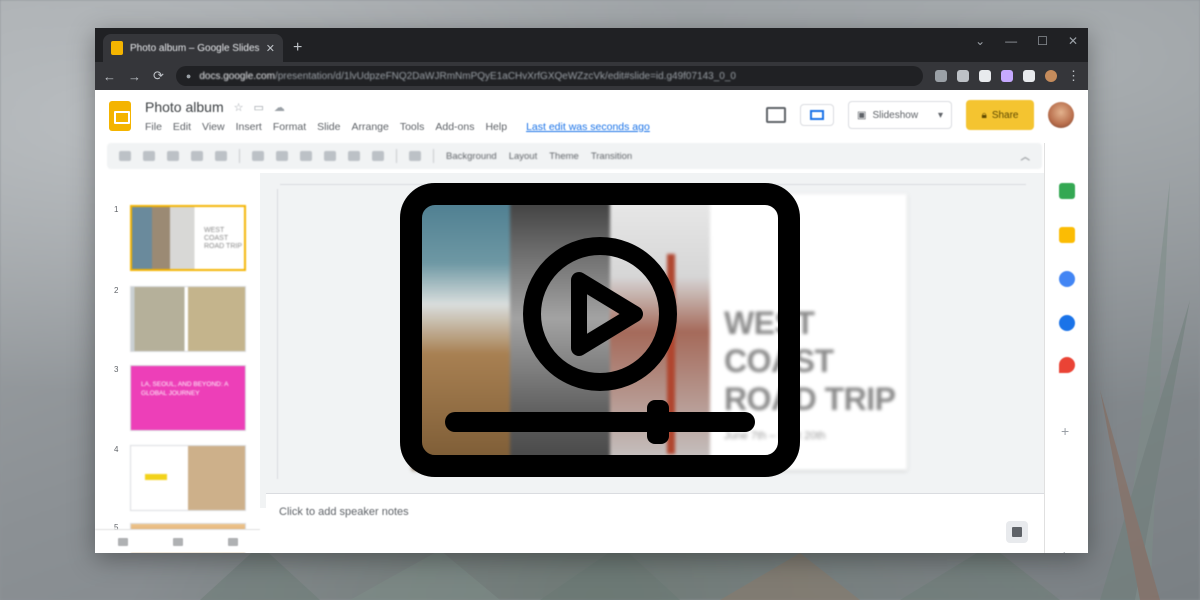  Describe the element at coordinates (239, 107) in the screenshot. I see `star-icon: ☆` at that location.